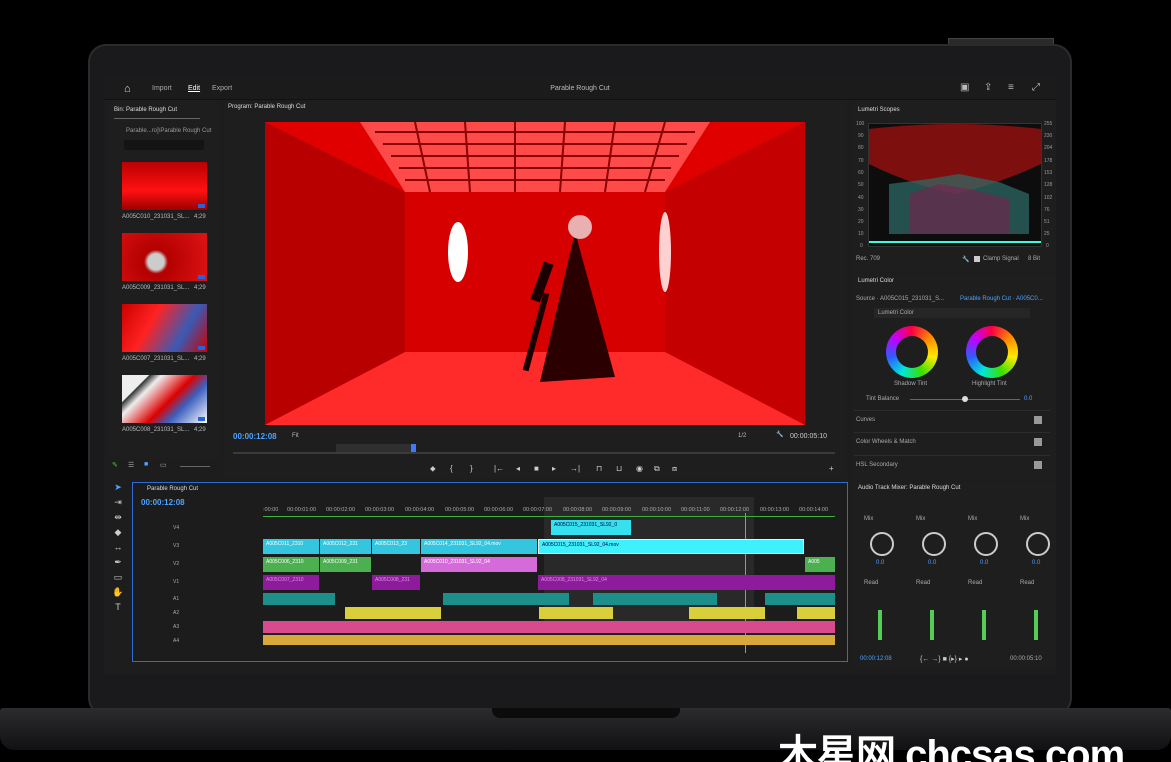  I want to click on extract-icon: ⊔, so click(619, 468).